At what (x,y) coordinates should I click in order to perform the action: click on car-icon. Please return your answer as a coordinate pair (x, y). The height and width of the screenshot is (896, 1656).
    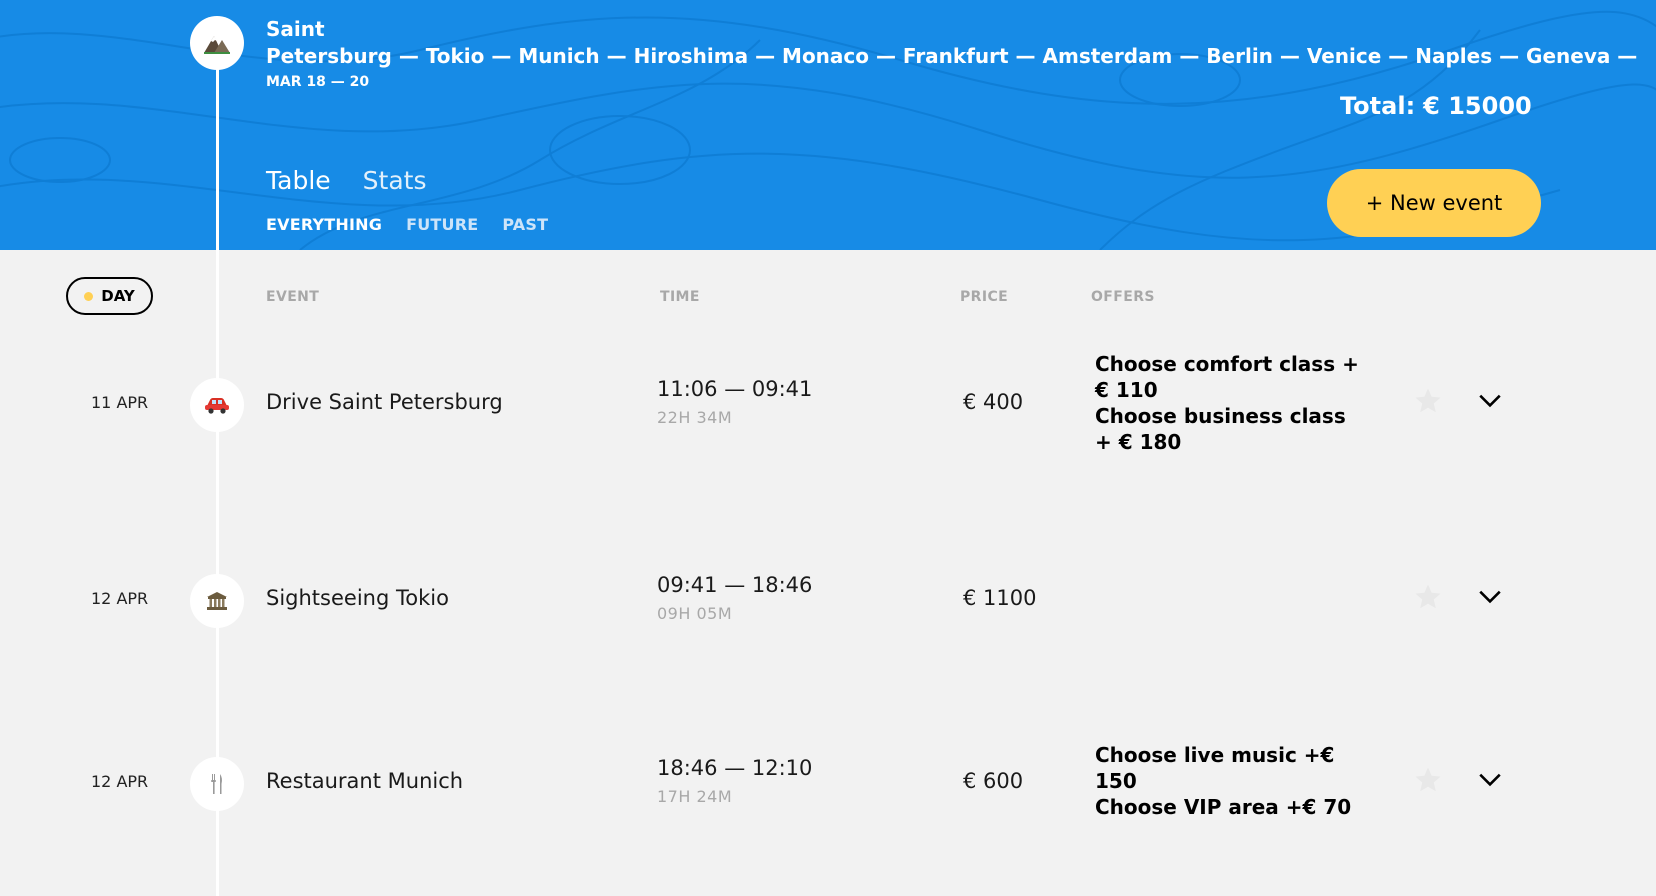
    Looking at the image, I should click on (217, 405).